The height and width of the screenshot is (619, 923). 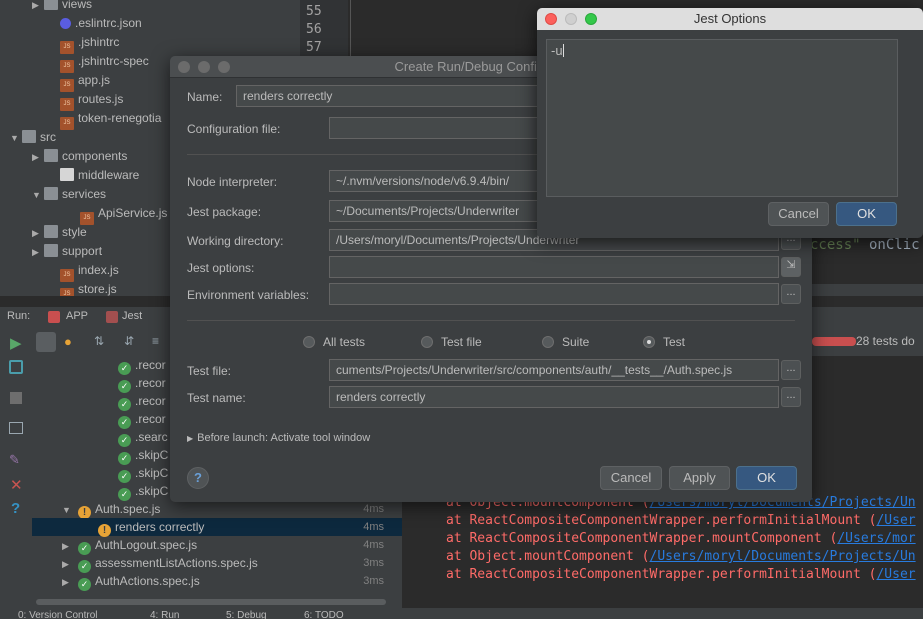 I want to click on jest-options-field, so click(x=554, y=267).